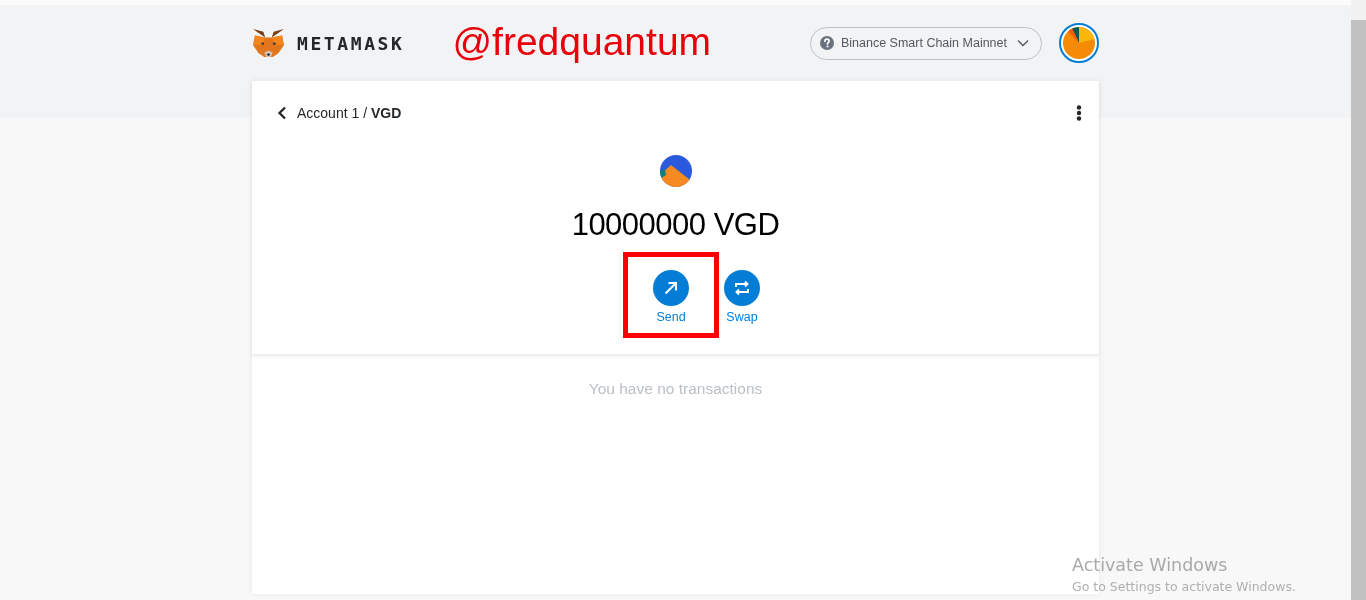 The width and height of the screenshot is (1366, 600). I want to click on activation-subtitle: Go to Settings to activate Windows., so click(1184, 587).